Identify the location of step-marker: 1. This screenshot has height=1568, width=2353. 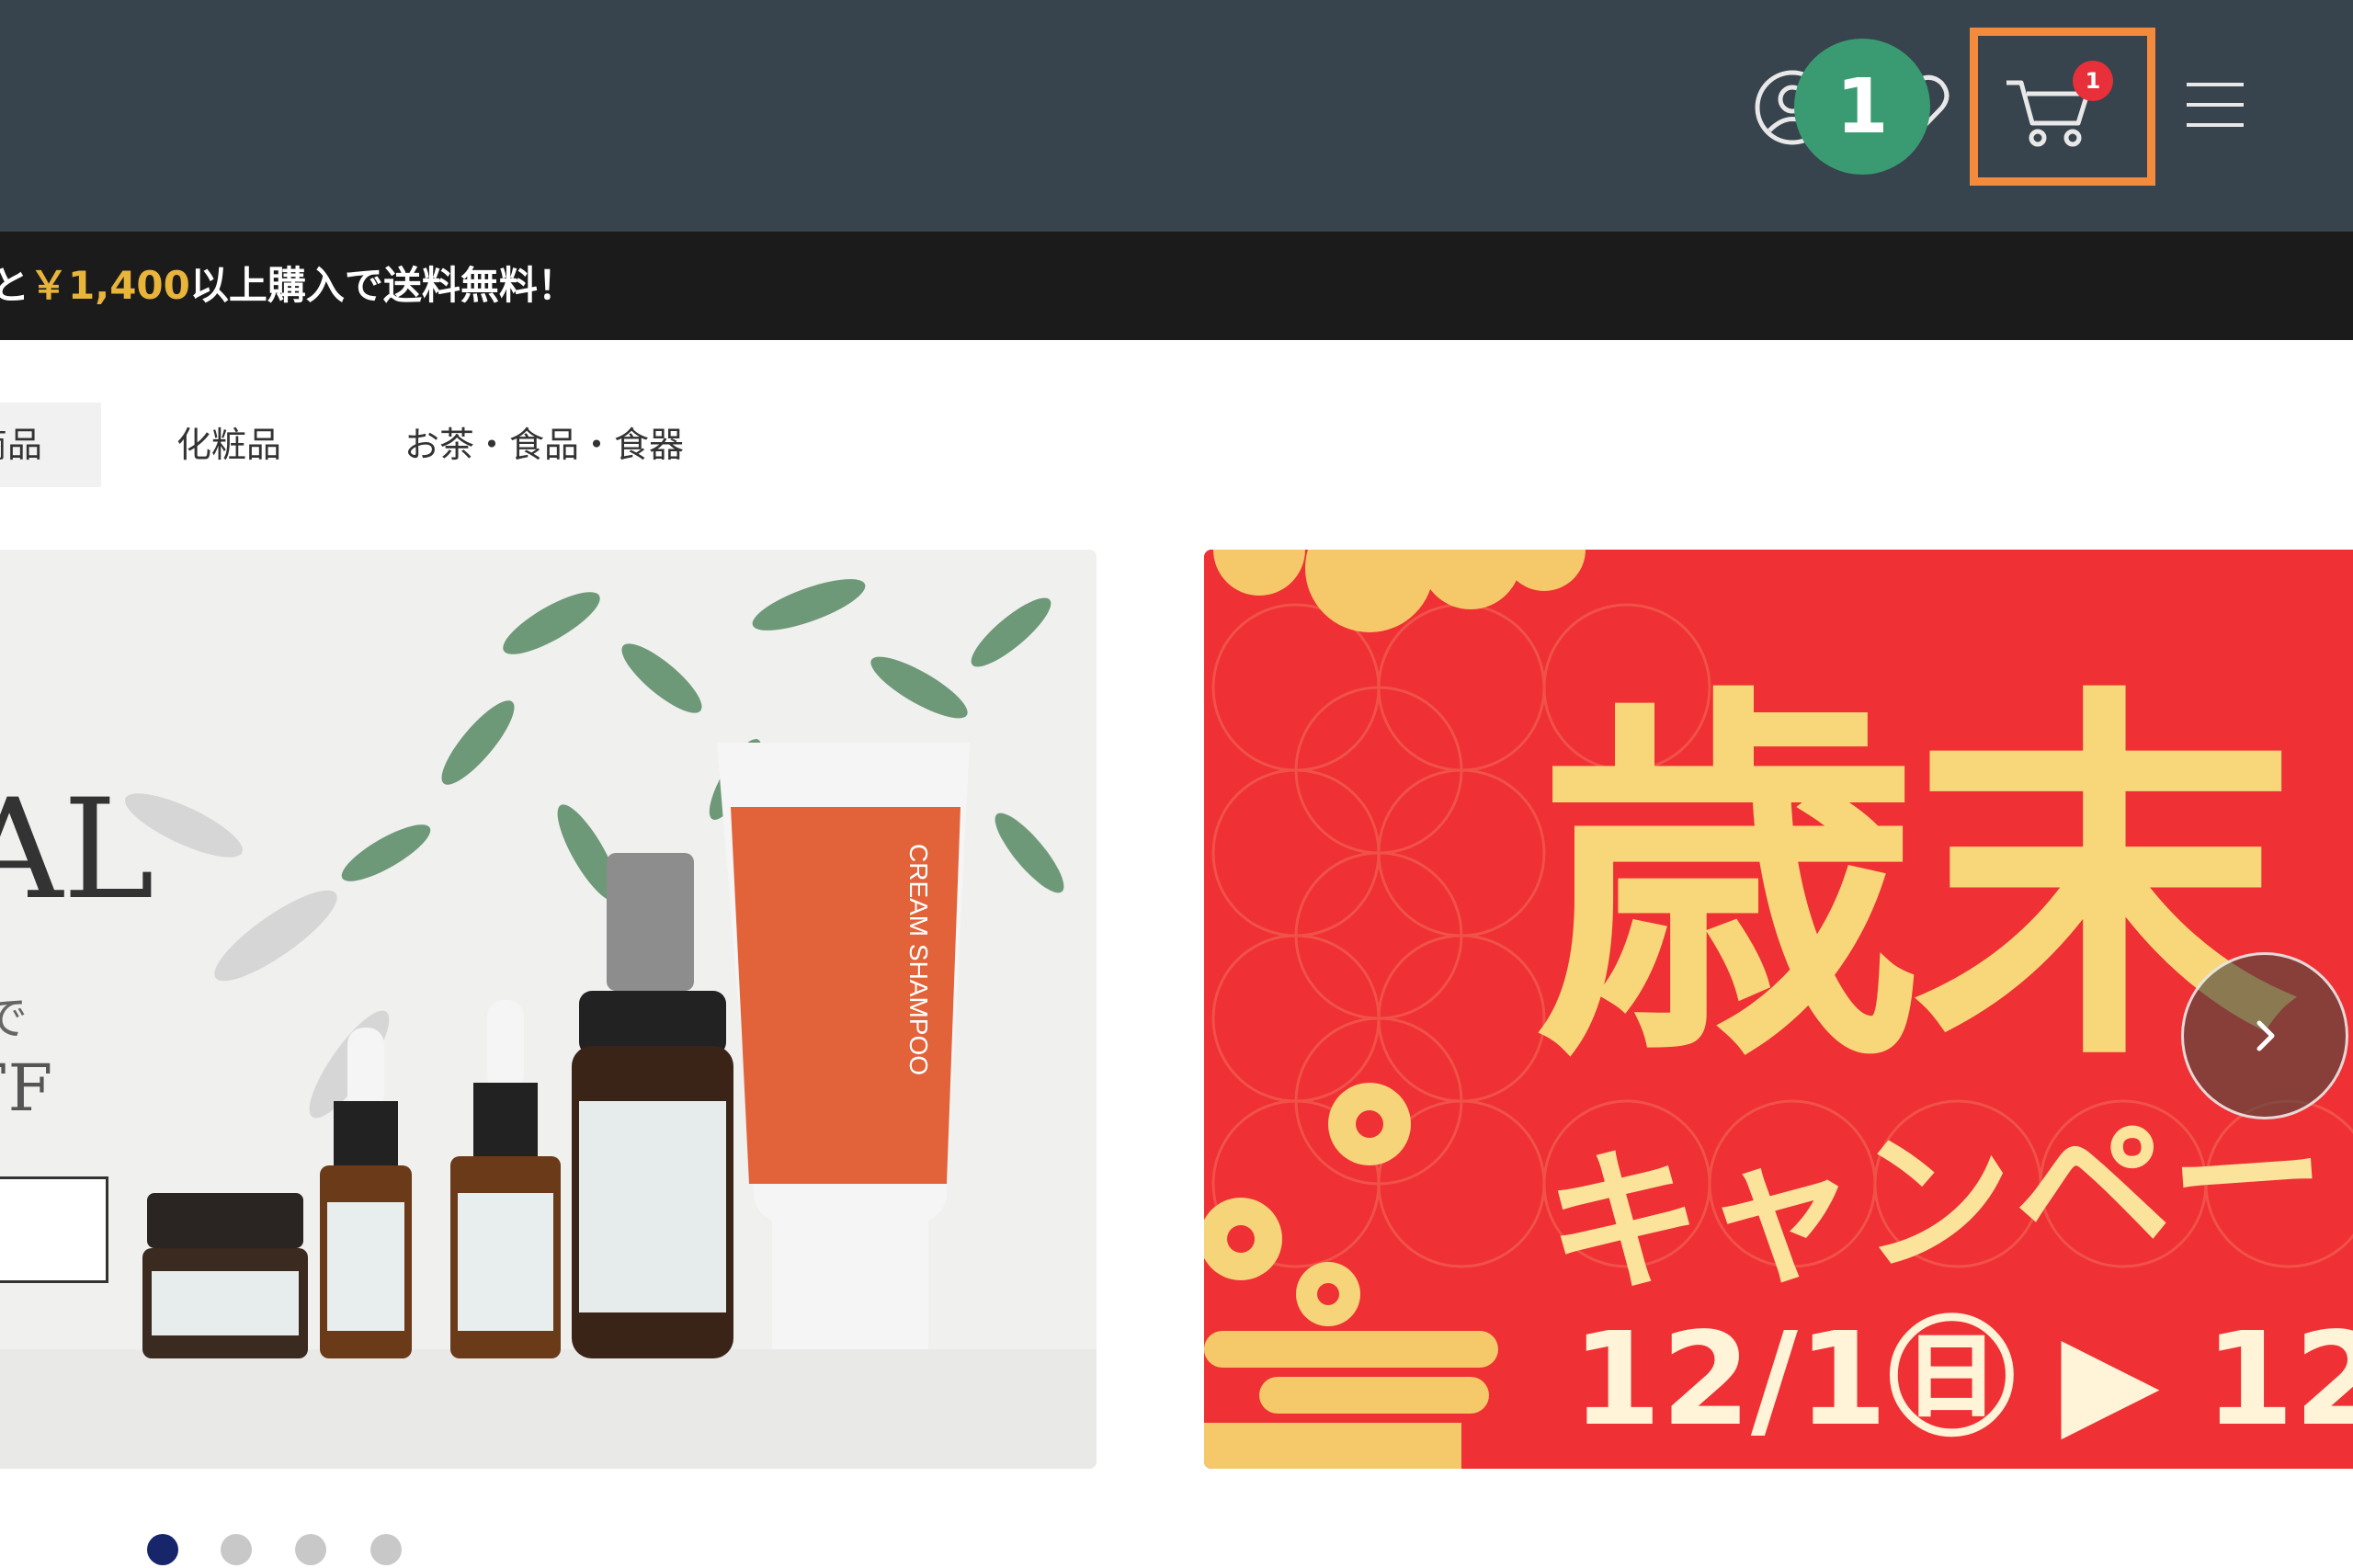
(1862, 107).